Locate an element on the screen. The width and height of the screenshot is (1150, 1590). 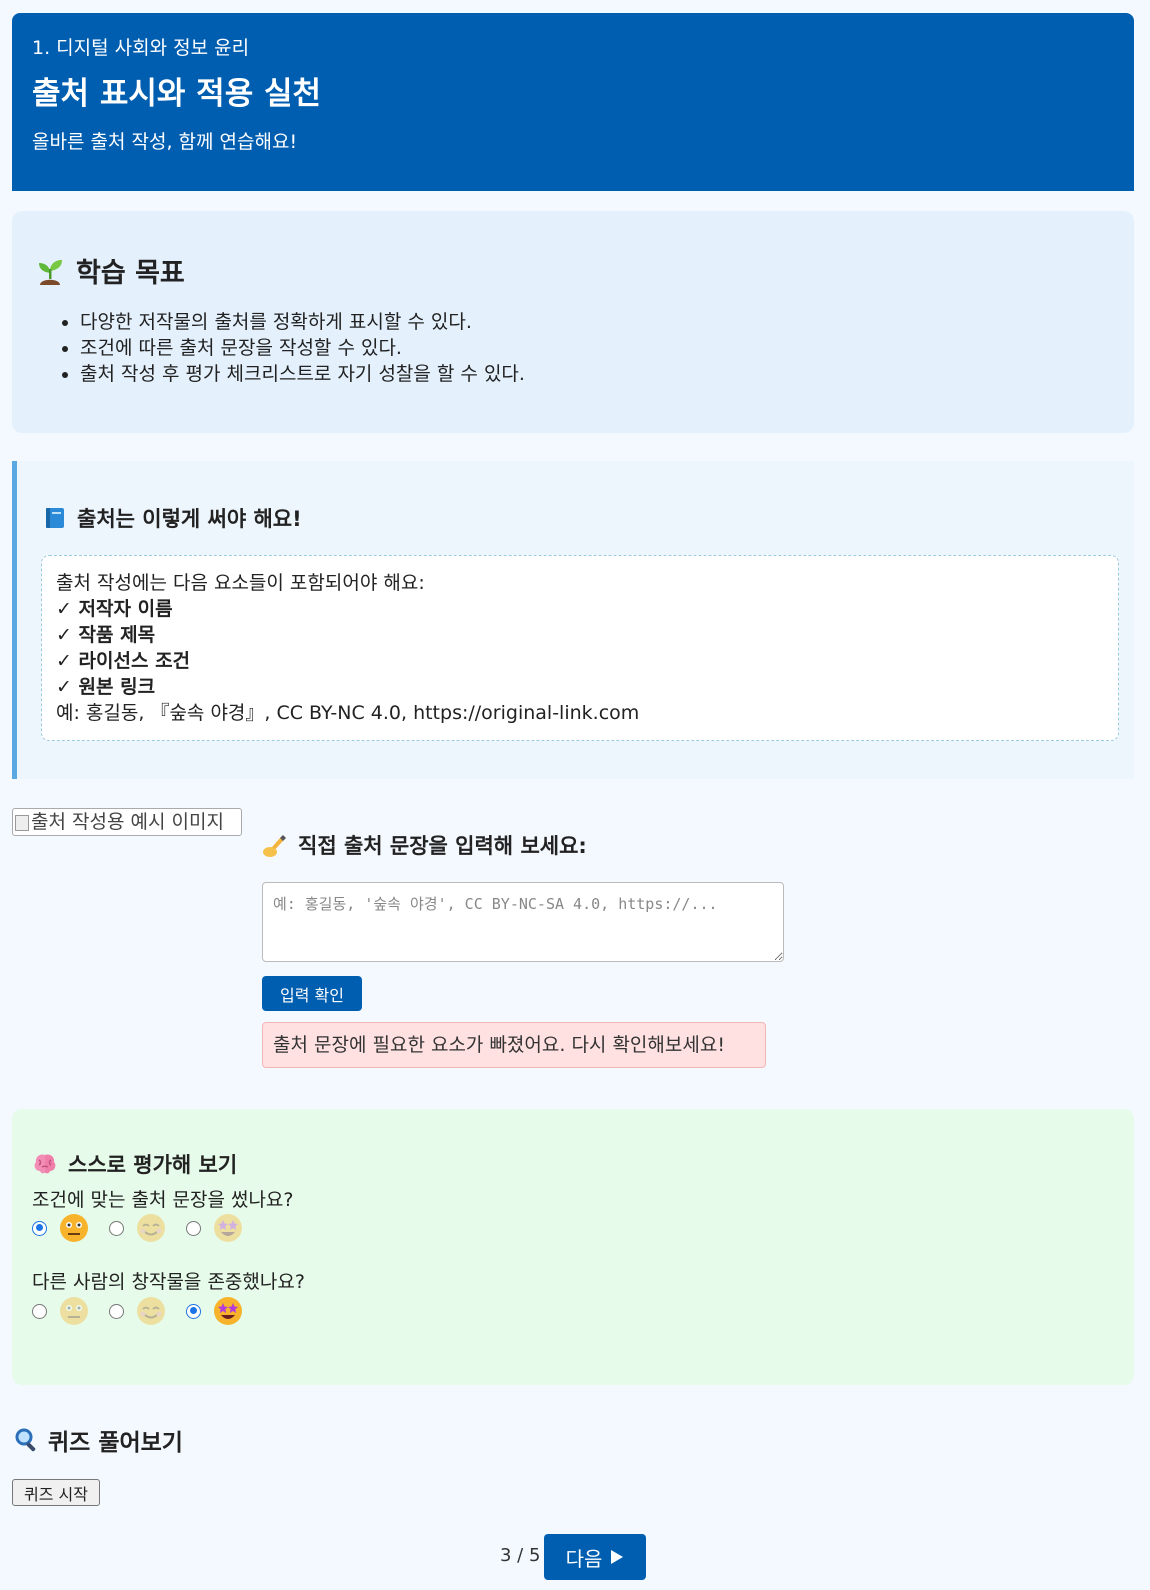
page-title: 출처 표시와 적용 실천 is located at coordinates (177, 94).